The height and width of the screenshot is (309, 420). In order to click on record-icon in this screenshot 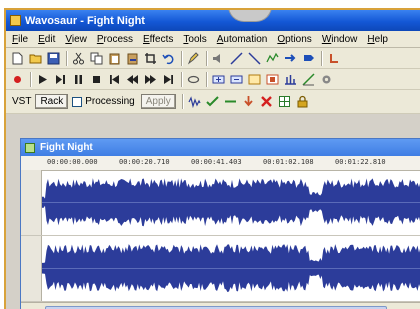, I will do `click(17, 79)`.